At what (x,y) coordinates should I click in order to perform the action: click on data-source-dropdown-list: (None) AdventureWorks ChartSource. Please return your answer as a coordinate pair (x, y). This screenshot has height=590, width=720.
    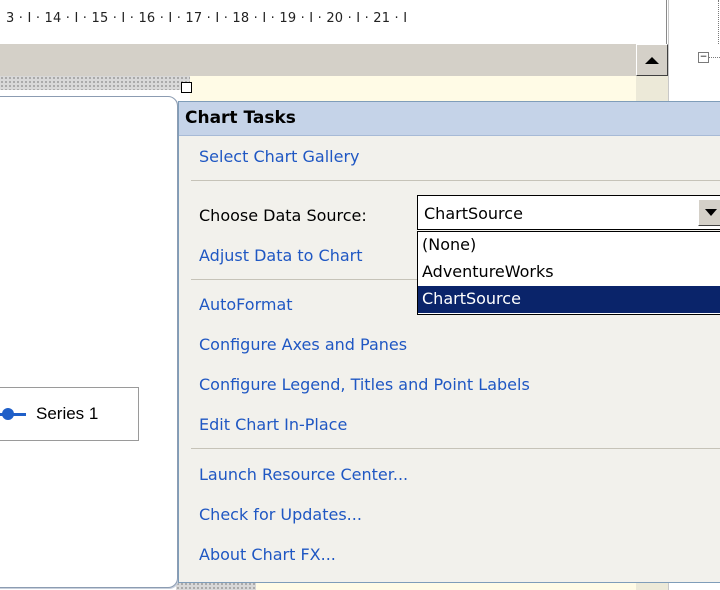
    Looking at the image, I should click on (568, 273).